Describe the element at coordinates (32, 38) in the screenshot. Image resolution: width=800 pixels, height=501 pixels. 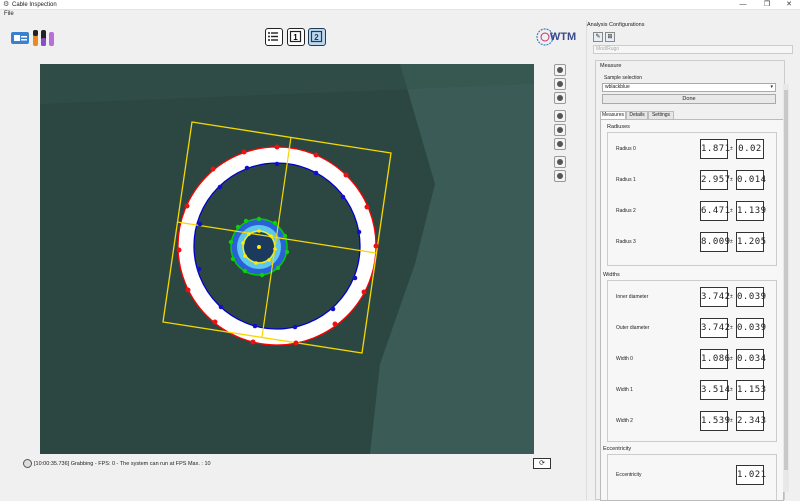
I see `cable-logo-icon` at that location.